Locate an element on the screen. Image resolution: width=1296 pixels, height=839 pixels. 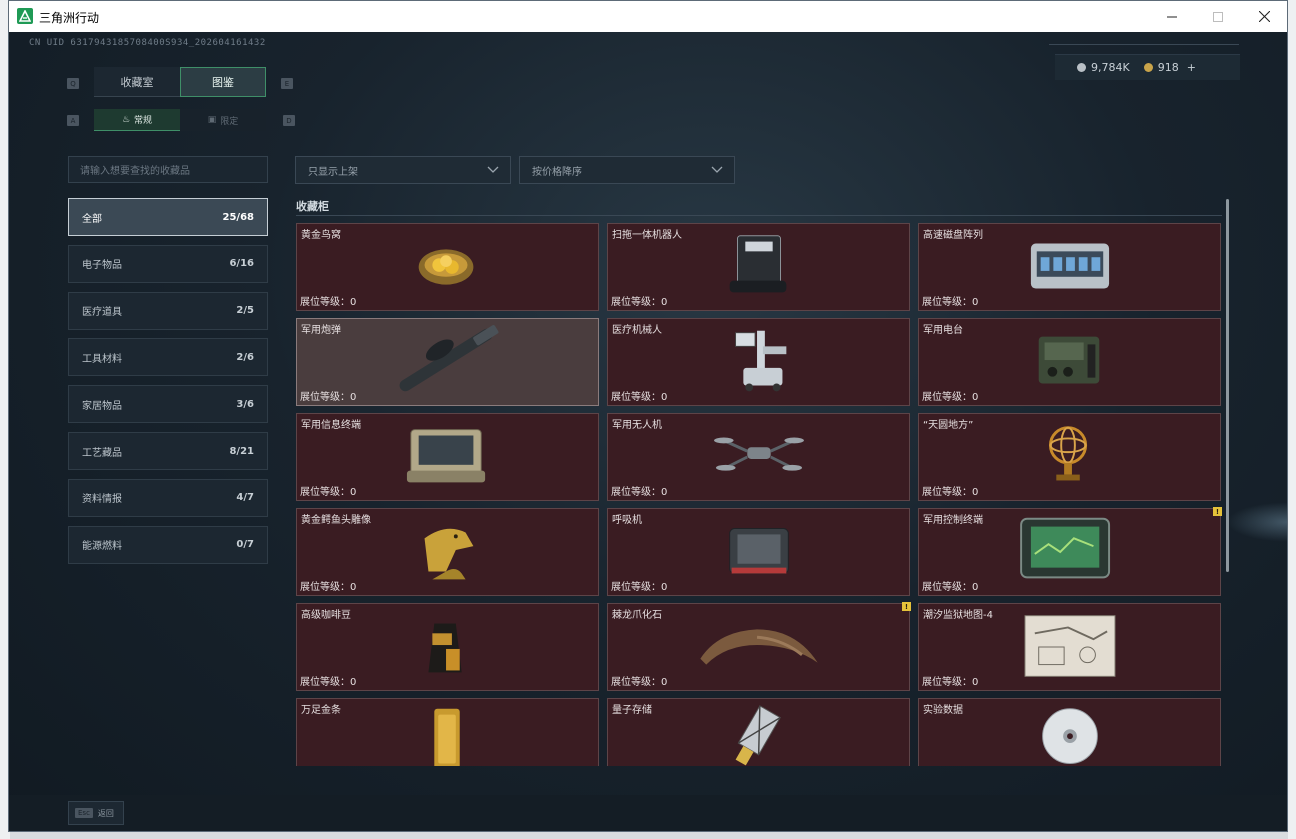
quantum-storage-icon is located at coordinates (758, 735).